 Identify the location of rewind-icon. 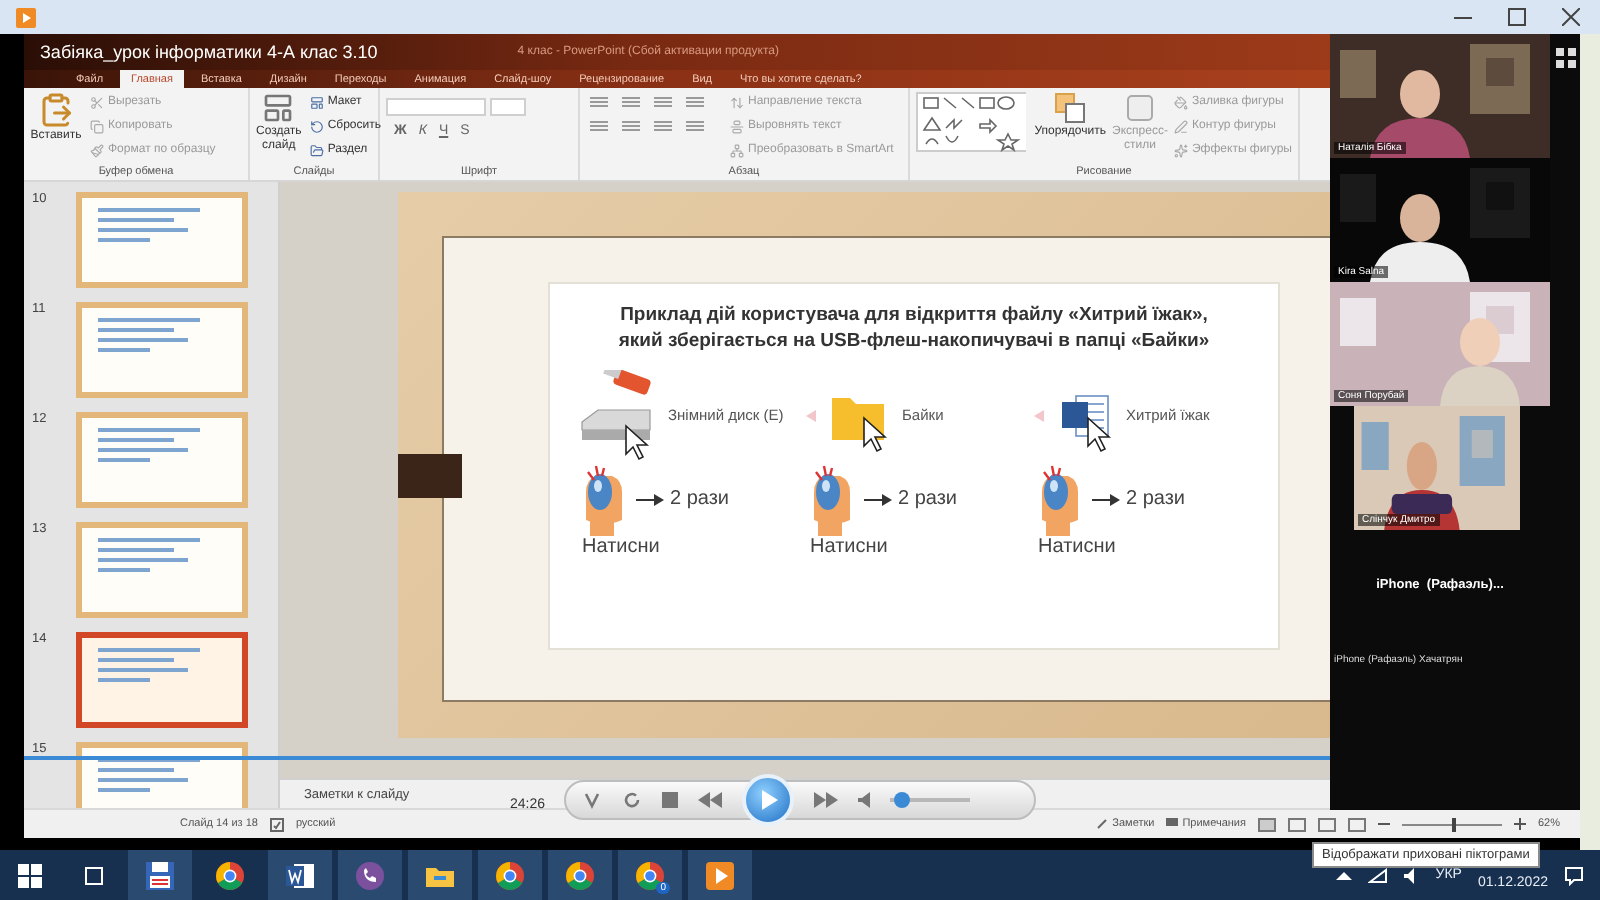
(710, 800).